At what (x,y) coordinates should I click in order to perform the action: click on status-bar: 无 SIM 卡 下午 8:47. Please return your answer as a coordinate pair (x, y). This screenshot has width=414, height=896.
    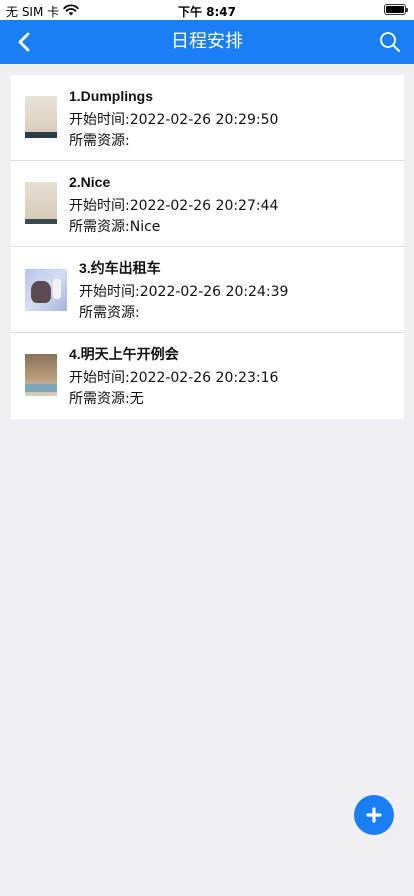
    Looking at the image, I should click on (207, 10).